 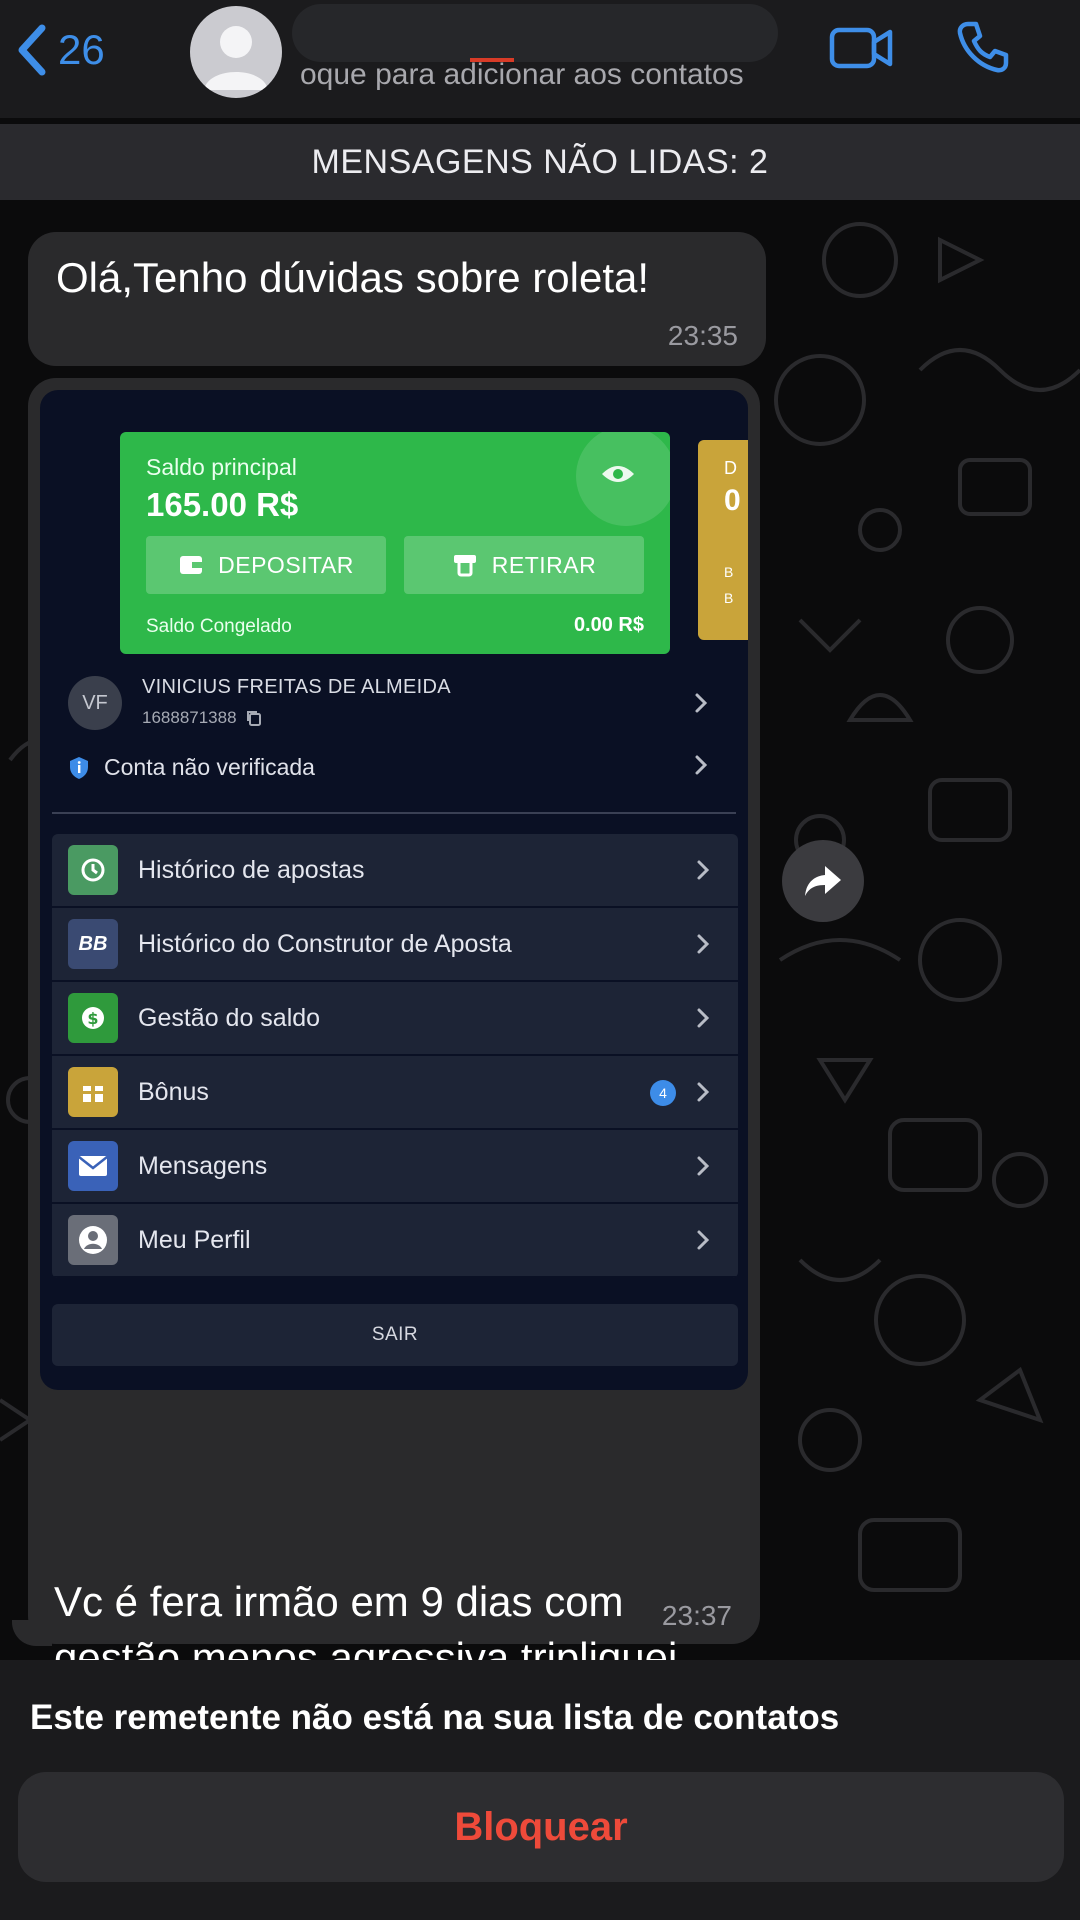 I want to click on menu-item-bet-history: Histórico de apostas, so click(x=395, y=871).